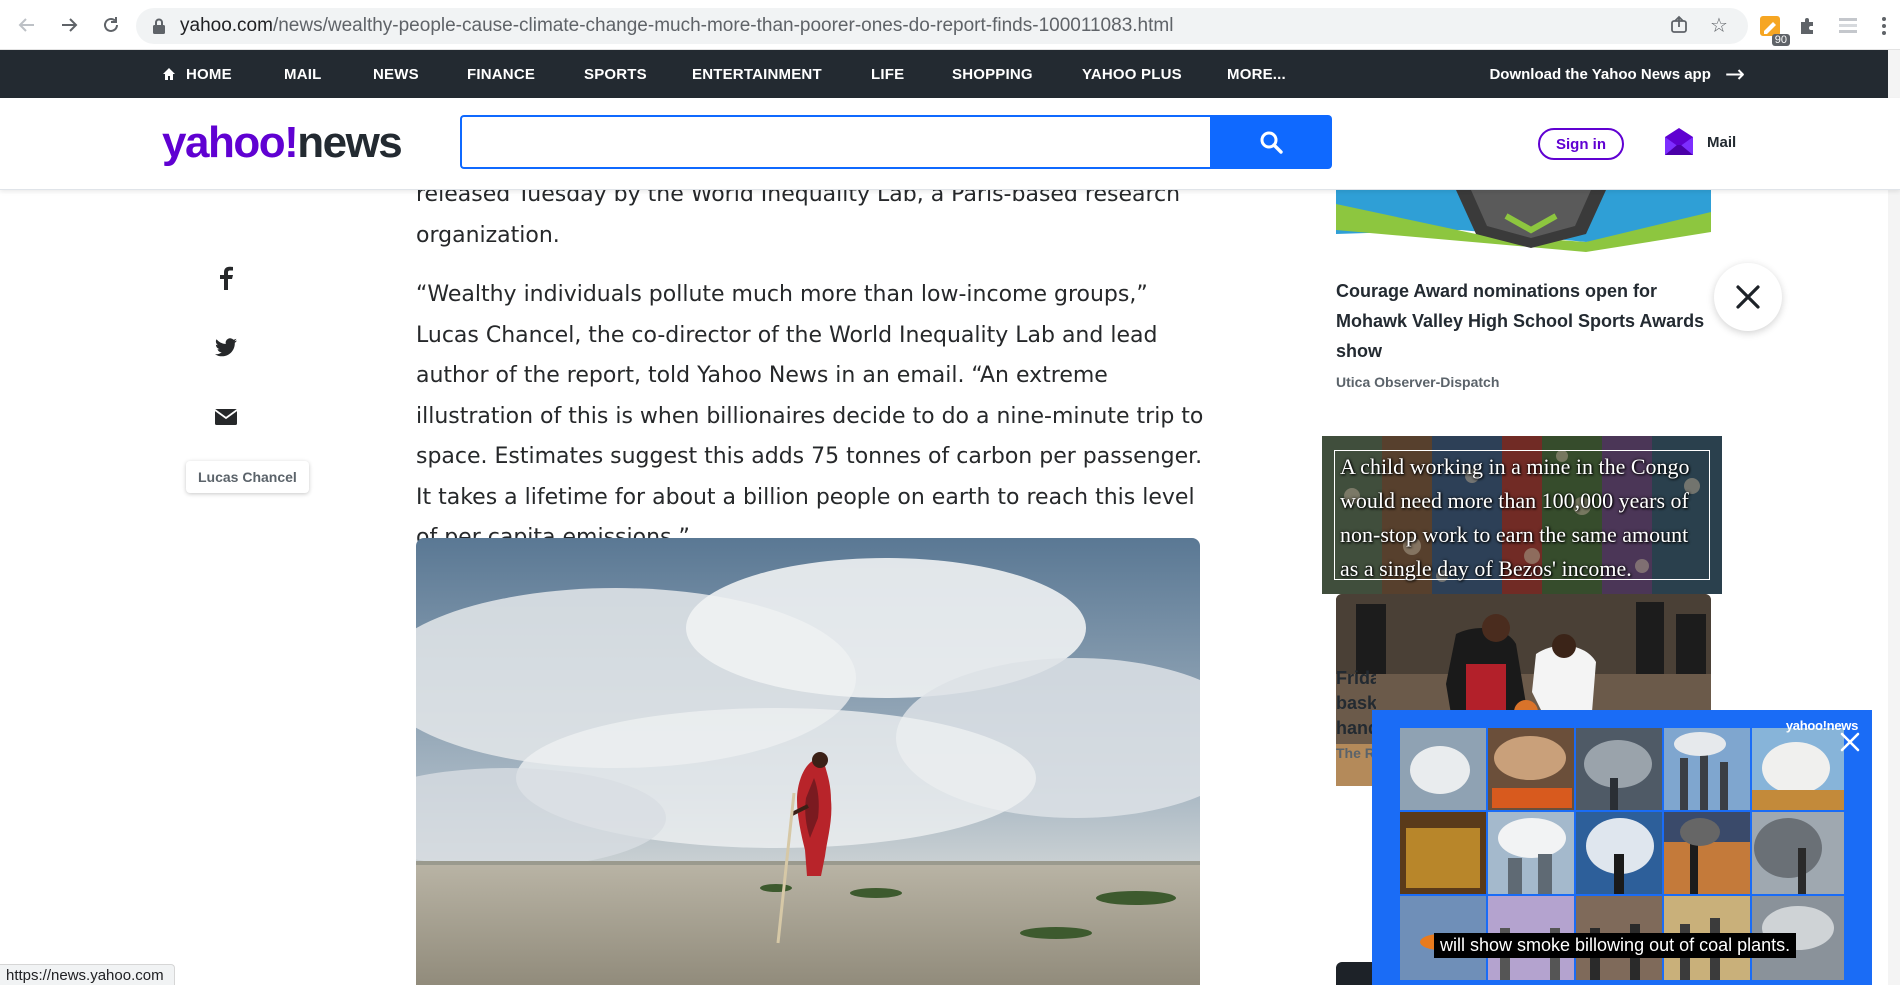 The height and width of the screenshot is (985, 1900). Describe the element at coordinates (350, 142) in the screenshot. I see `logo-product: news` at that location.